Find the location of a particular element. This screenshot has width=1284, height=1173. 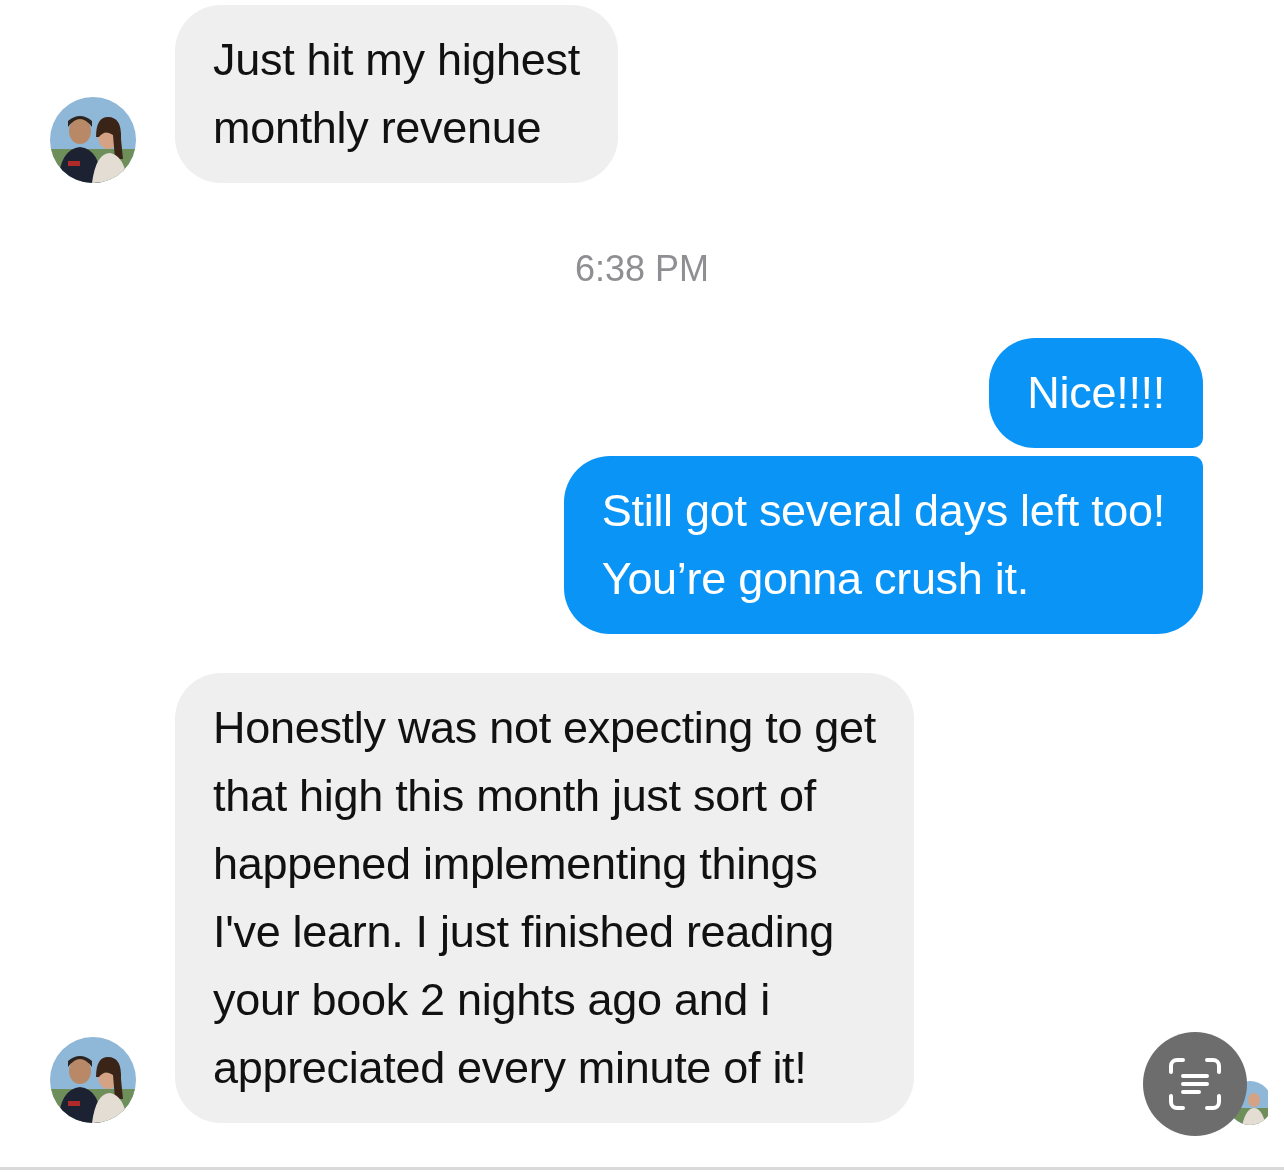

message-bubble: Just hit my highest monthly revenue is located at coordinates (396, 94).